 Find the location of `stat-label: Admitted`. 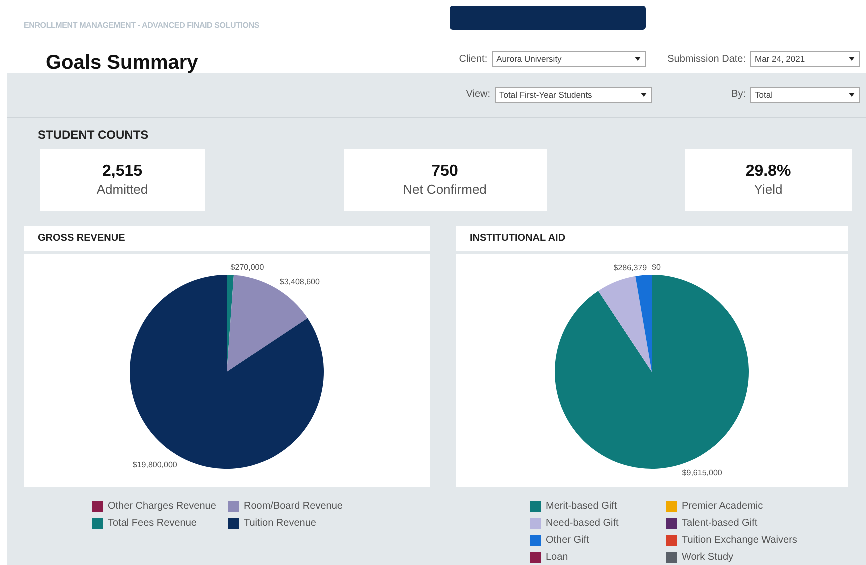

stat-label: Admitted is located at coordinates (122, 190).